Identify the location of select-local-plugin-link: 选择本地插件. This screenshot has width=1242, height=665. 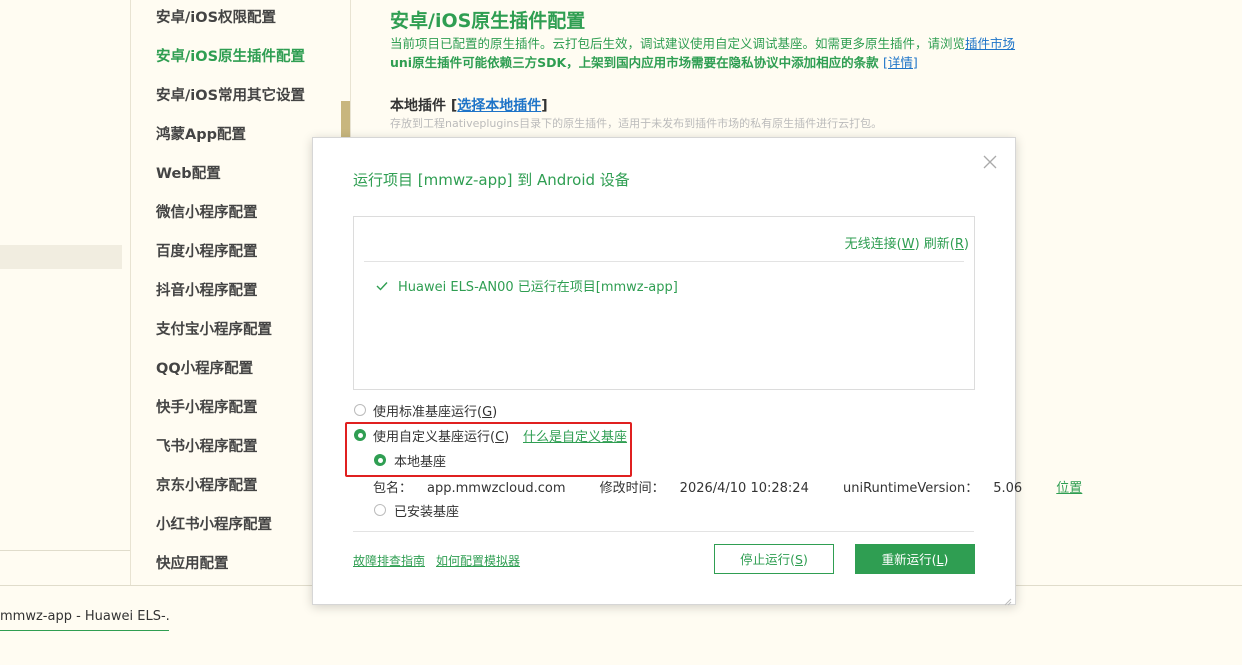
(499, 106).